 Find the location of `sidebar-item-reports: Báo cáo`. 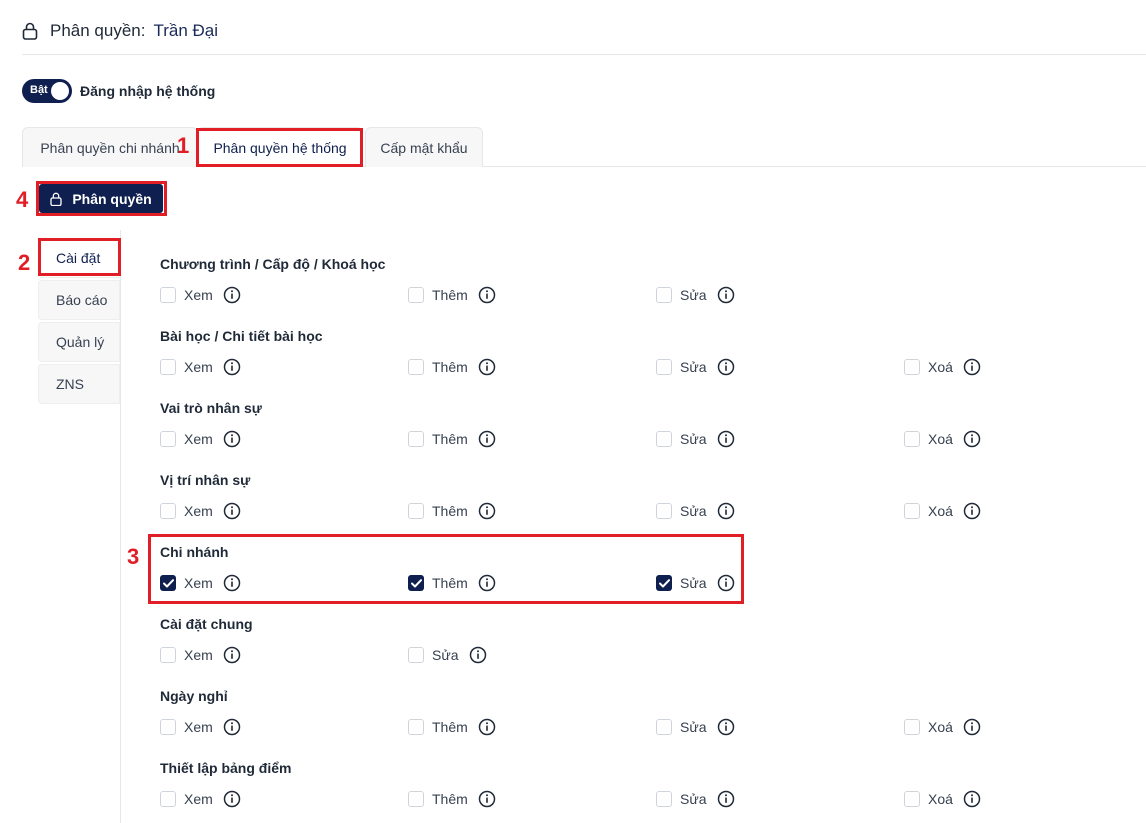

sidebar-item-reports: Báo cáo is located at coordinates (79, 300).